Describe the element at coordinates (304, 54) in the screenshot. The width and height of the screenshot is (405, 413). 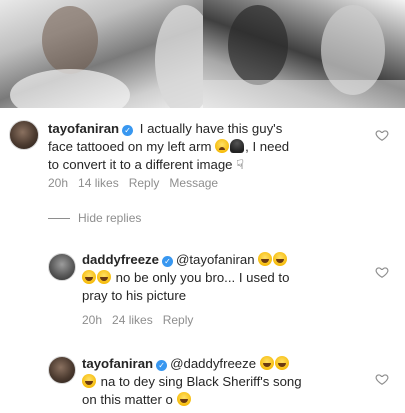
I see `post-photo-right` at that location.